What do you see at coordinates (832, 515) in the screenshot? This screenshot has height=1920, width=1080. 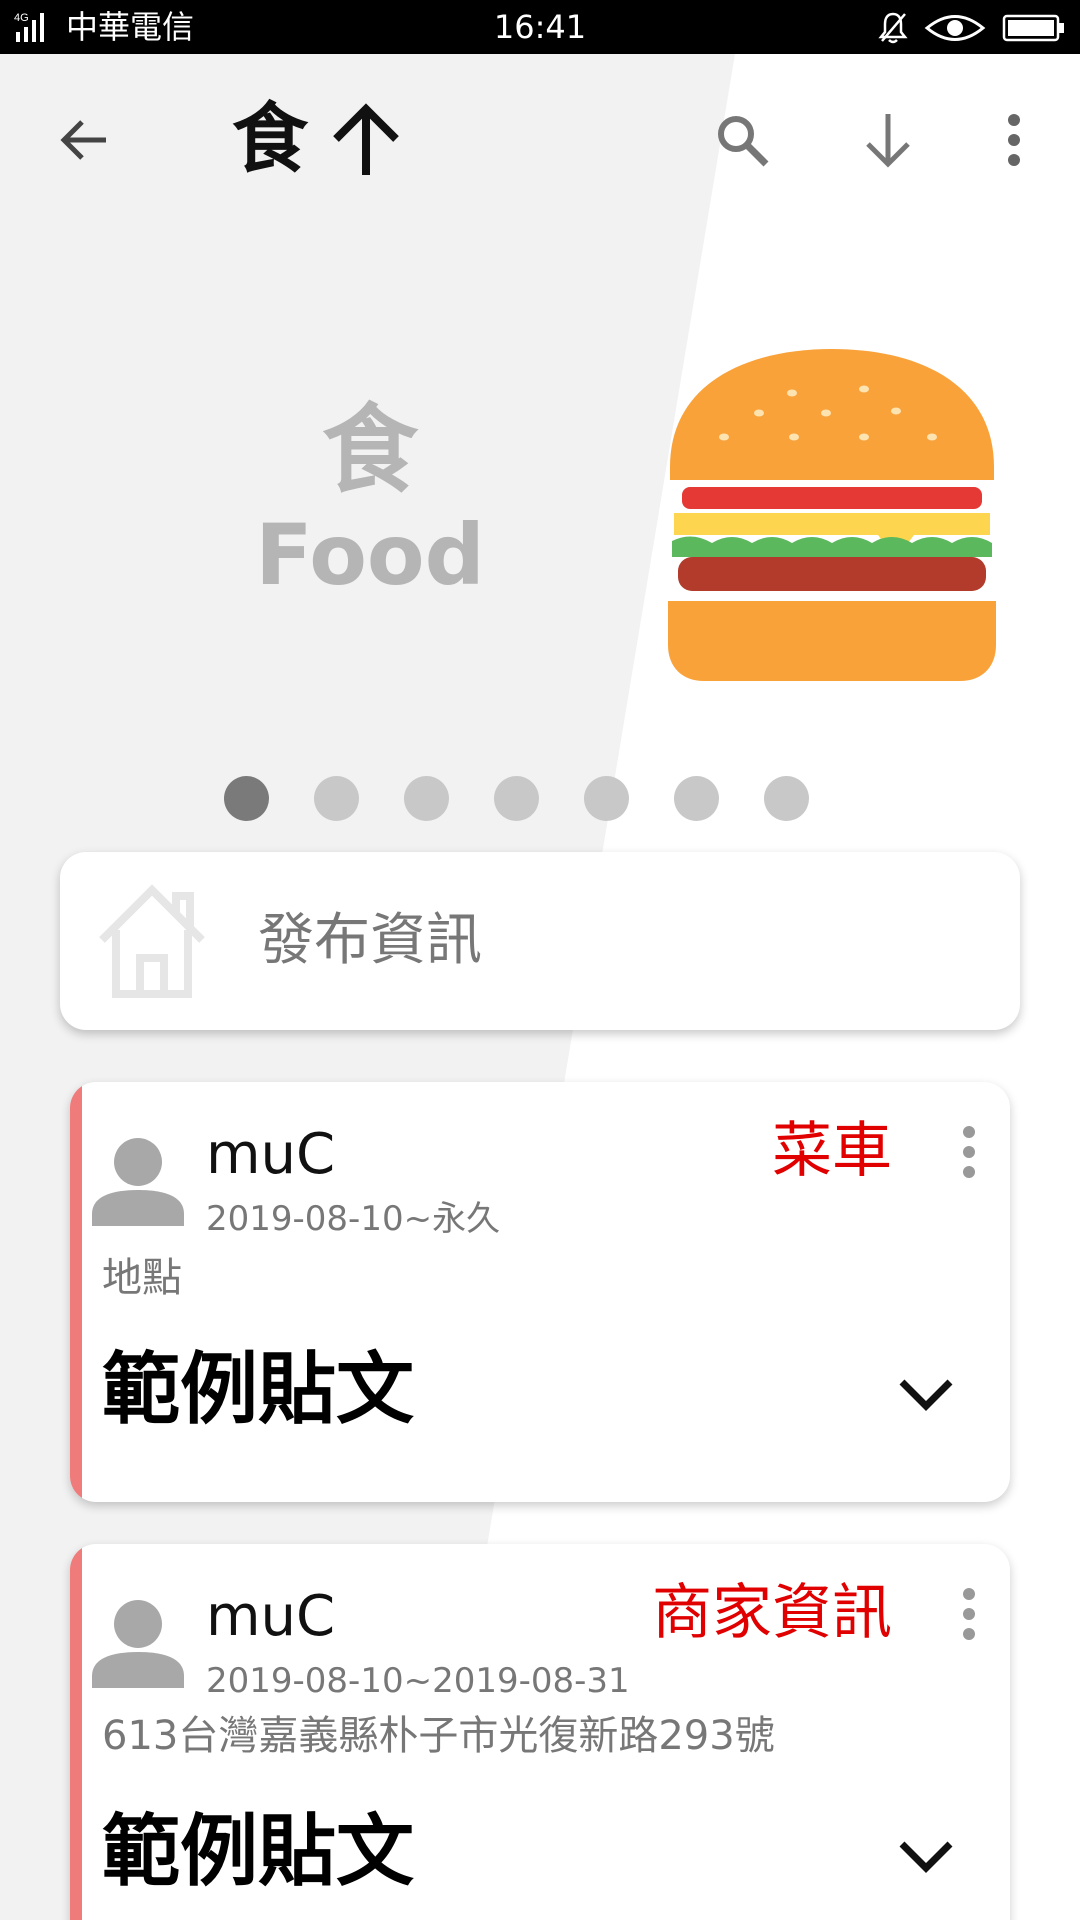 I see `burger-icon` at bounding box center [832, 515].